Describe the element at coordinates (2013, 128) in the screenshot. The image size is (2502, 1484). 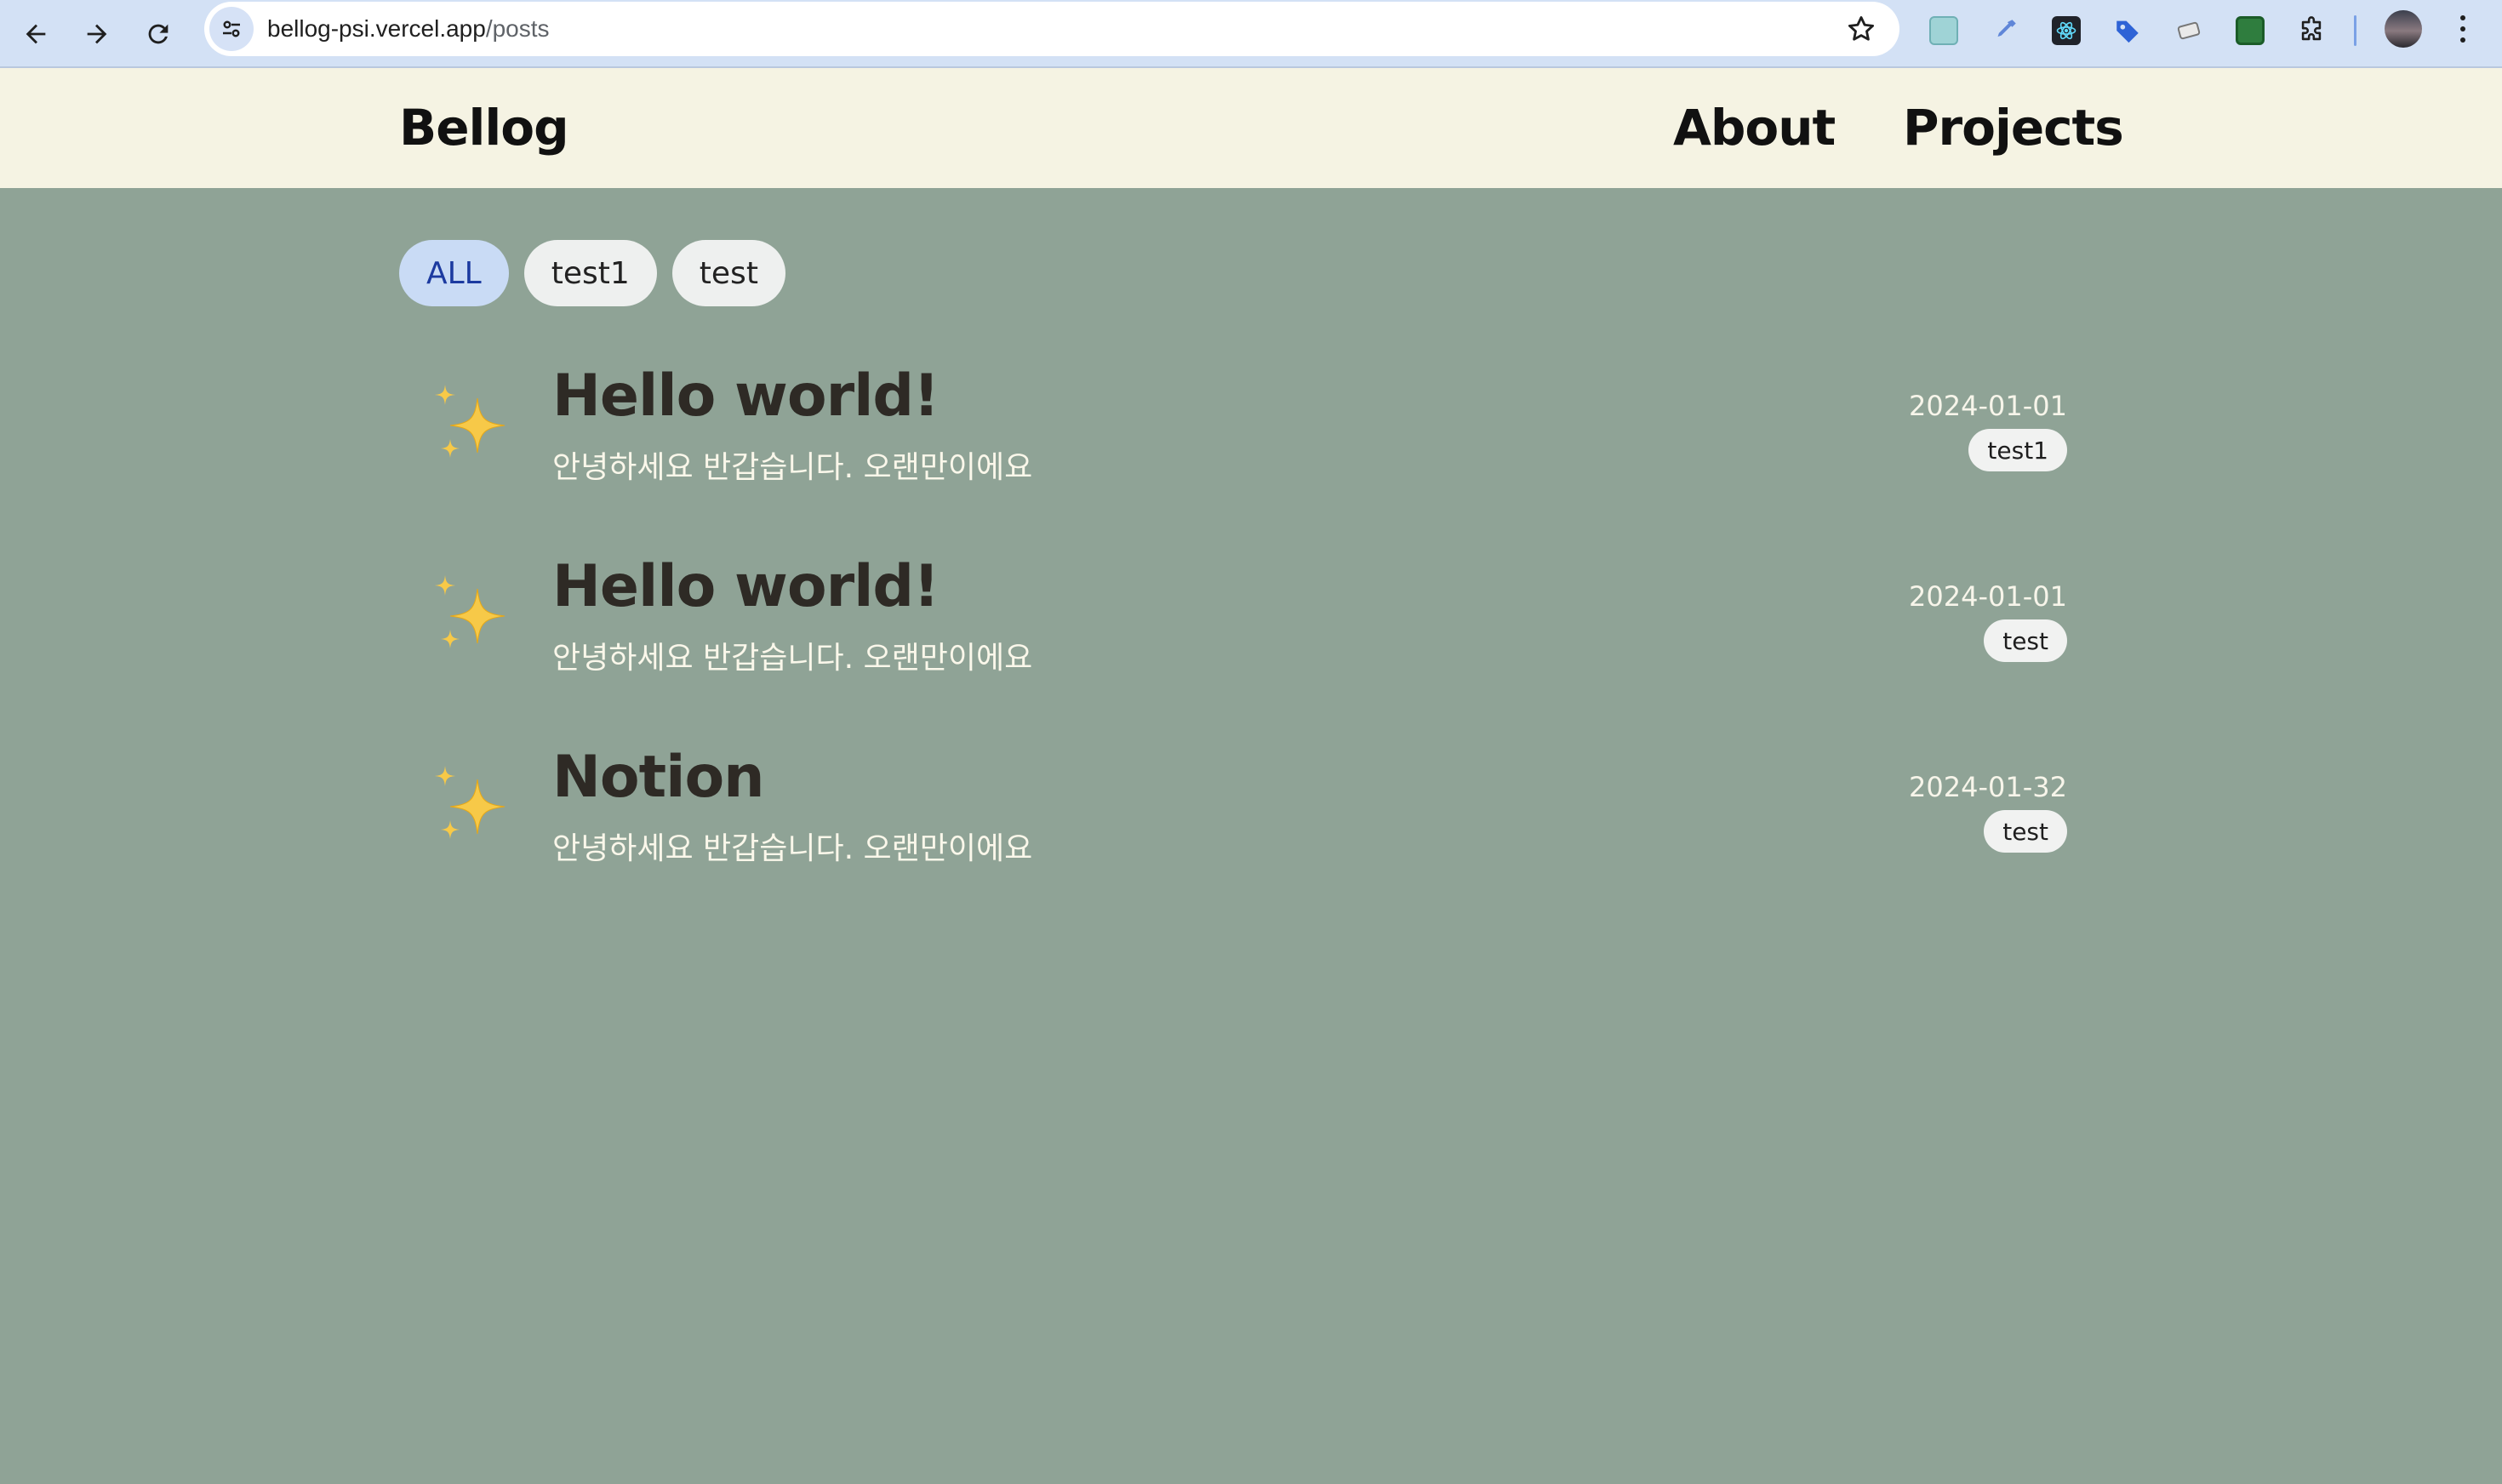
I see `nav-link-projects: Projects` at that location.